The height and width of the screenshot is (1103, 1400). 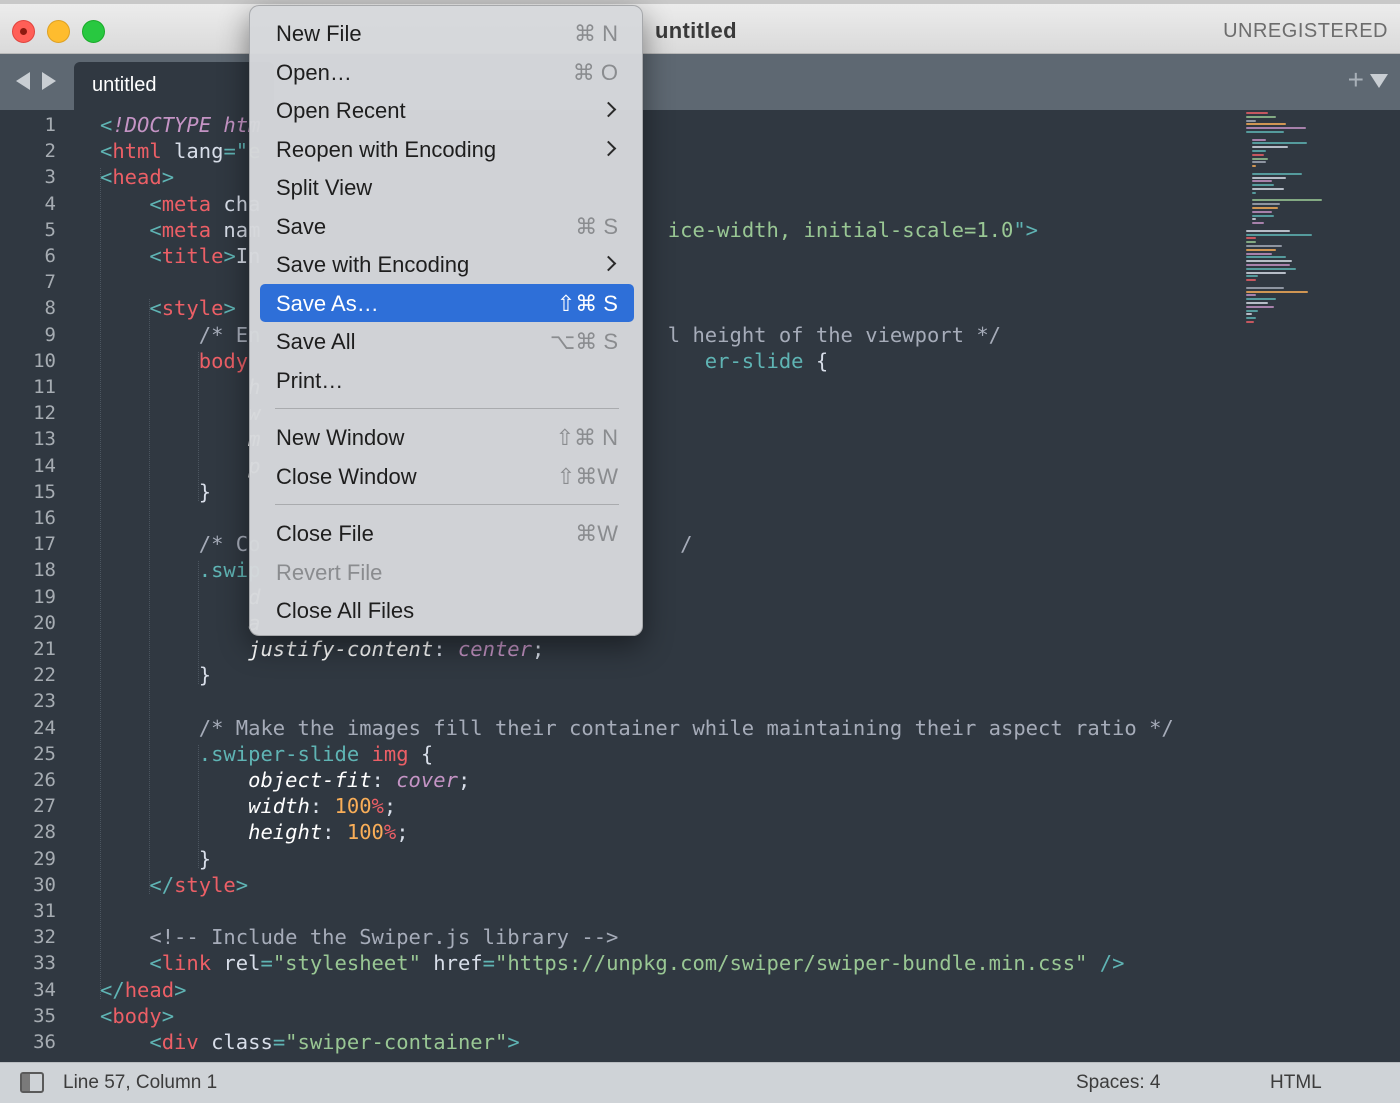 What do you see at coordinates (44, 439) in the screenshot?
I see `line-number: 13` at bounding box center [44, 439].